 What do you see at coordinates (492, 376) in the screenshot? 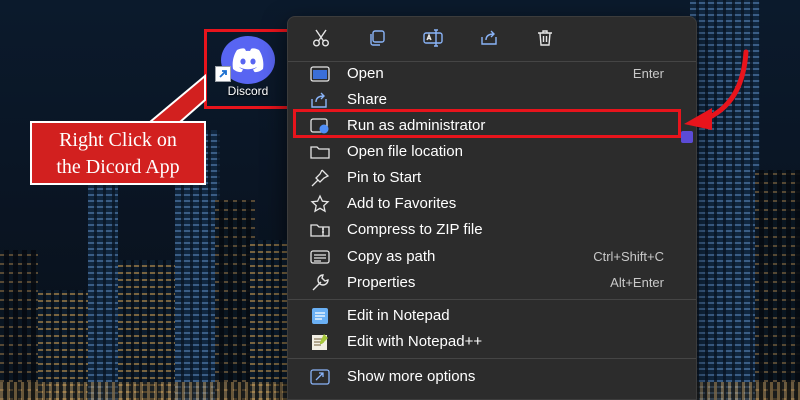
I see `menu-item-show-more-options: Show more options` at bounding box center [492, 376].